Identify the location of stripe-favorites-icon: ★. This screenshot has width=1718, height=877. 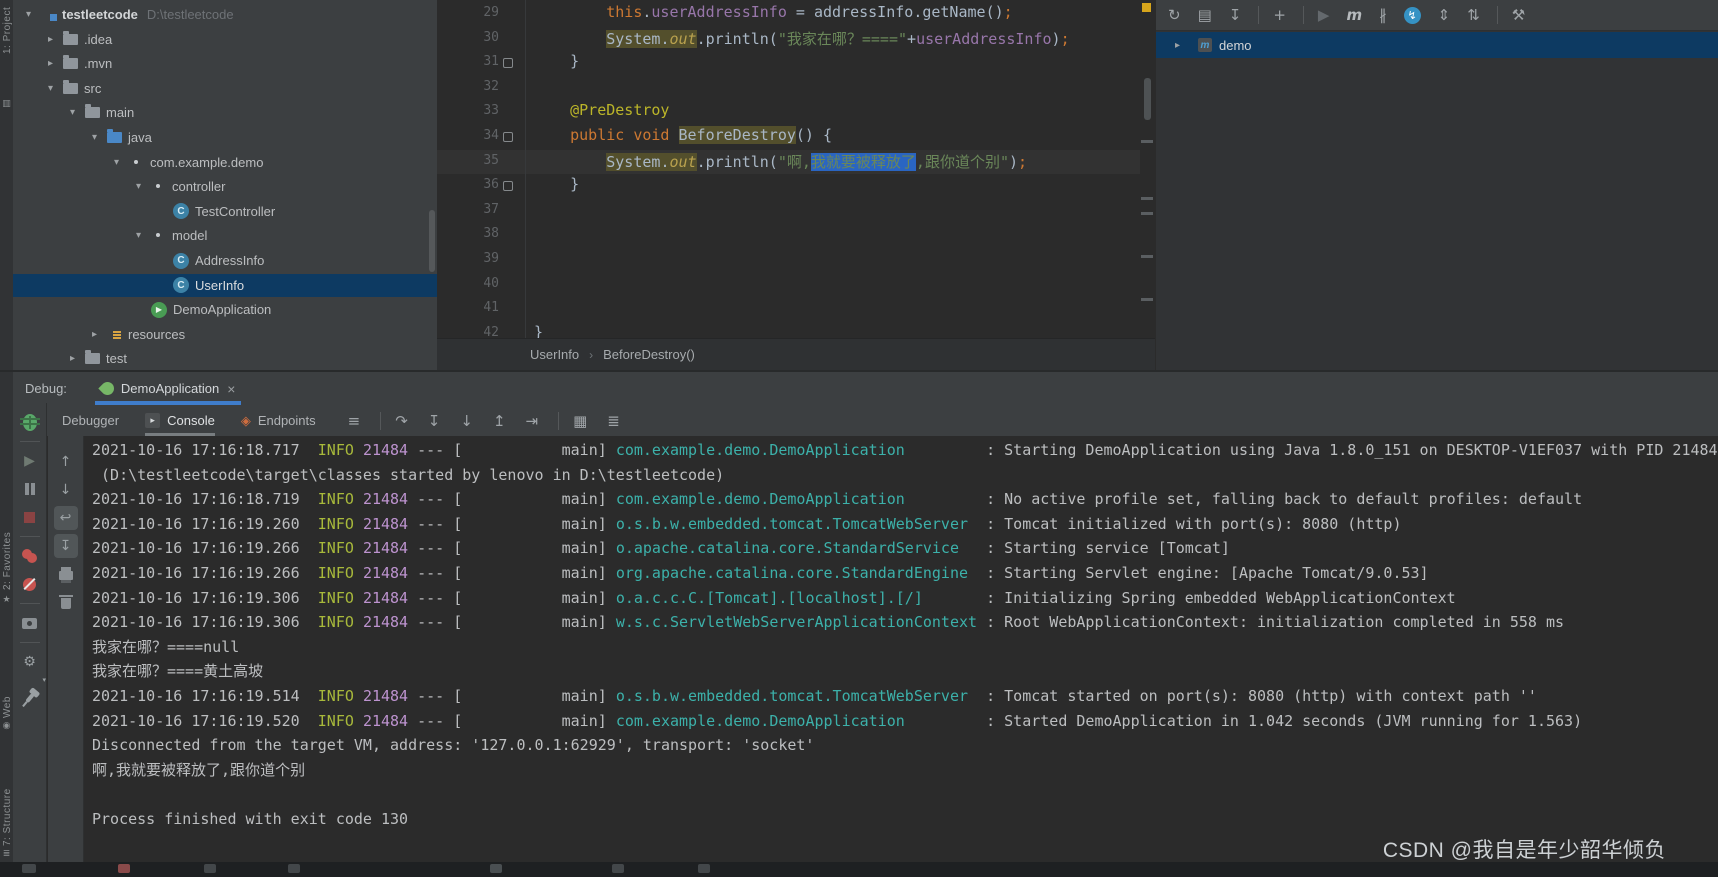
(6, 599).